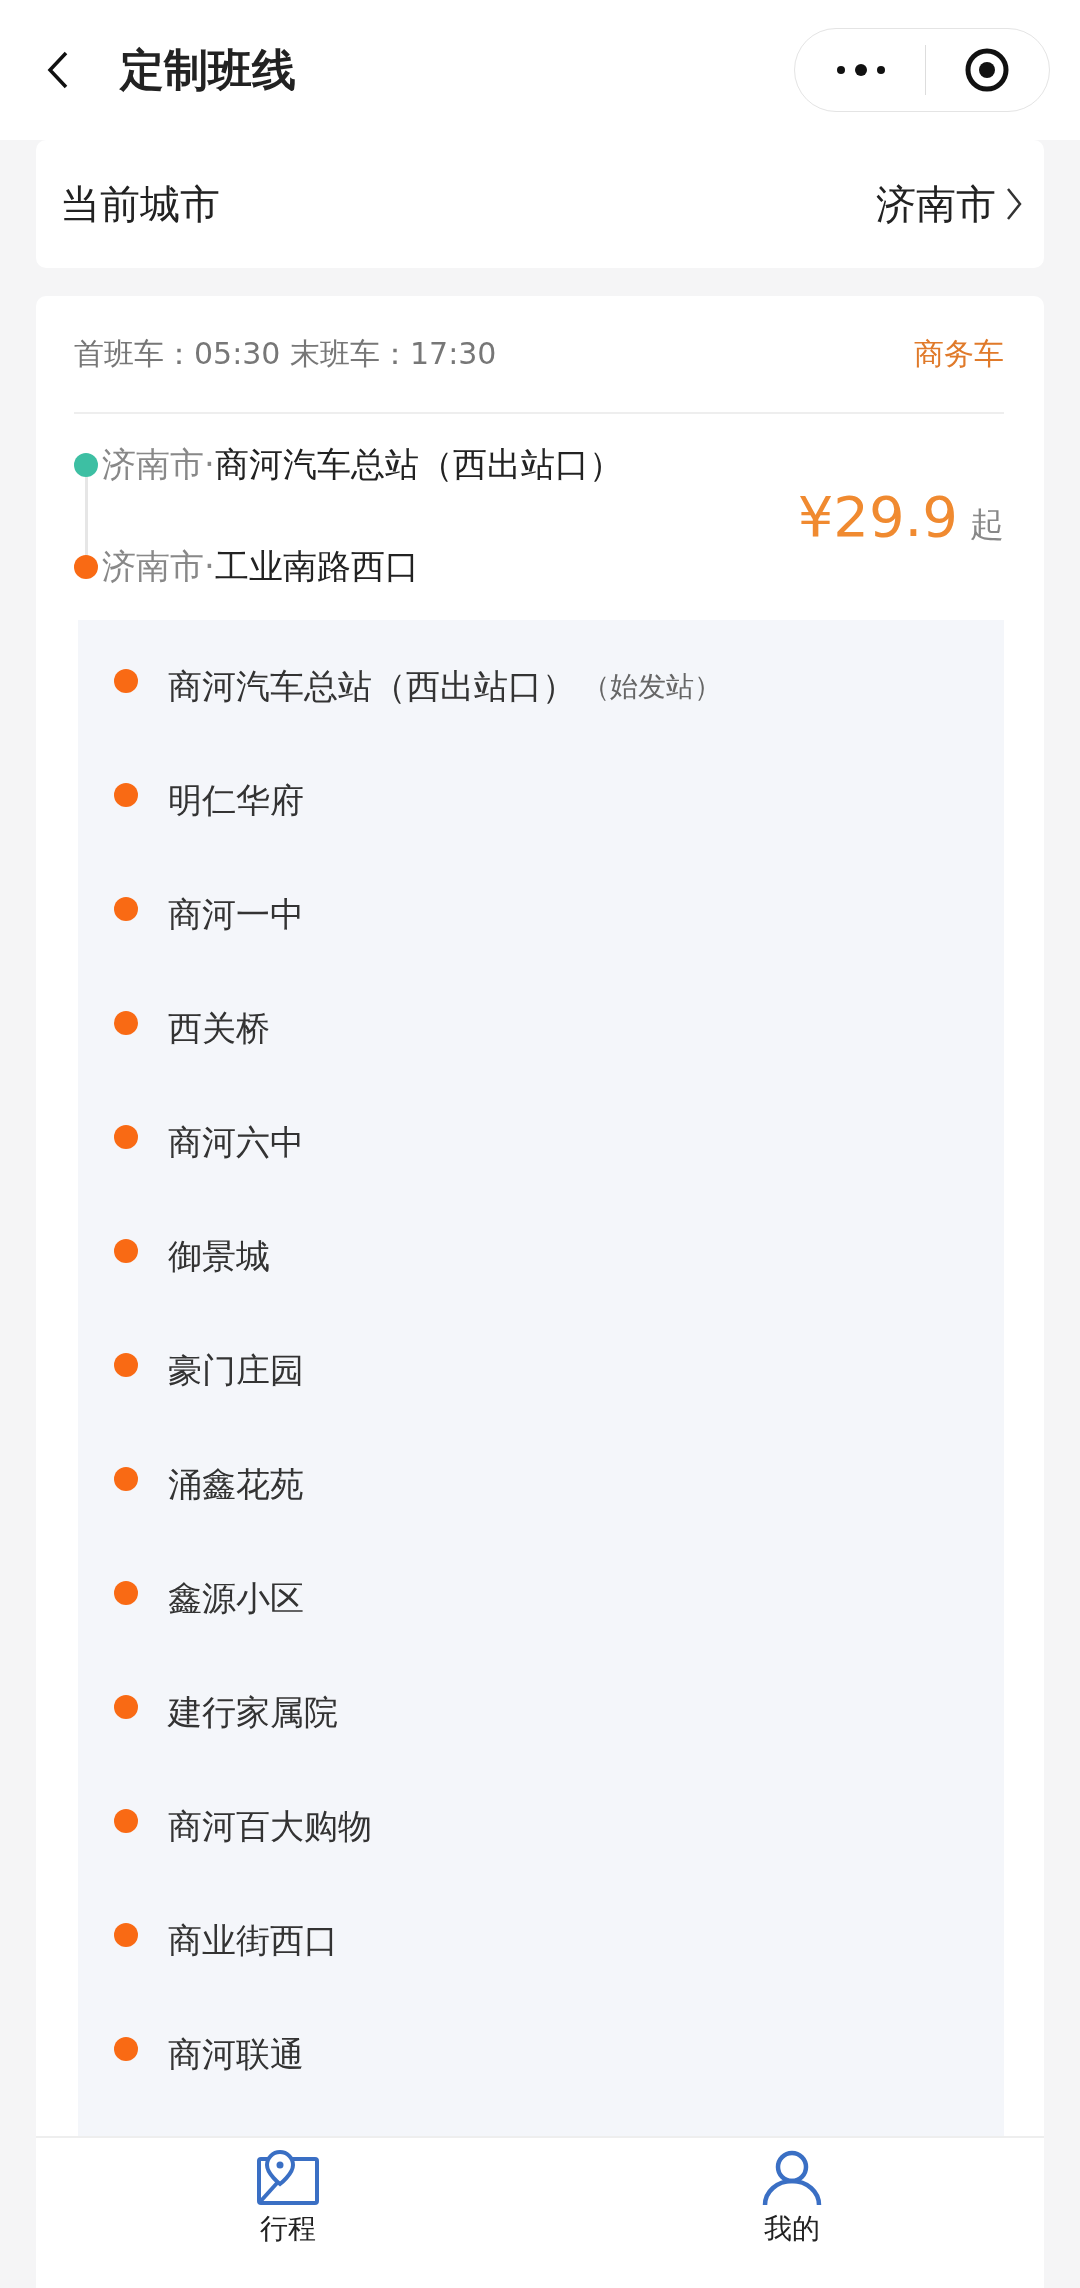 The width and height of the screenshot is (1080, 2288). Describe the element at coordinates (236, 1598) in the screenshot. I see `stop-name: 鑫源小区` at that location.